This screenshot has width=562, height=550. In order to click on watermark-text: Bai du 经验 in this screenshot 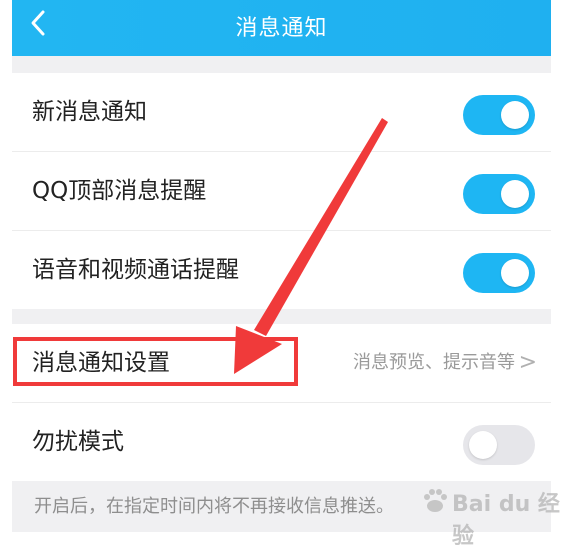, I will do `click(506, 520)`.